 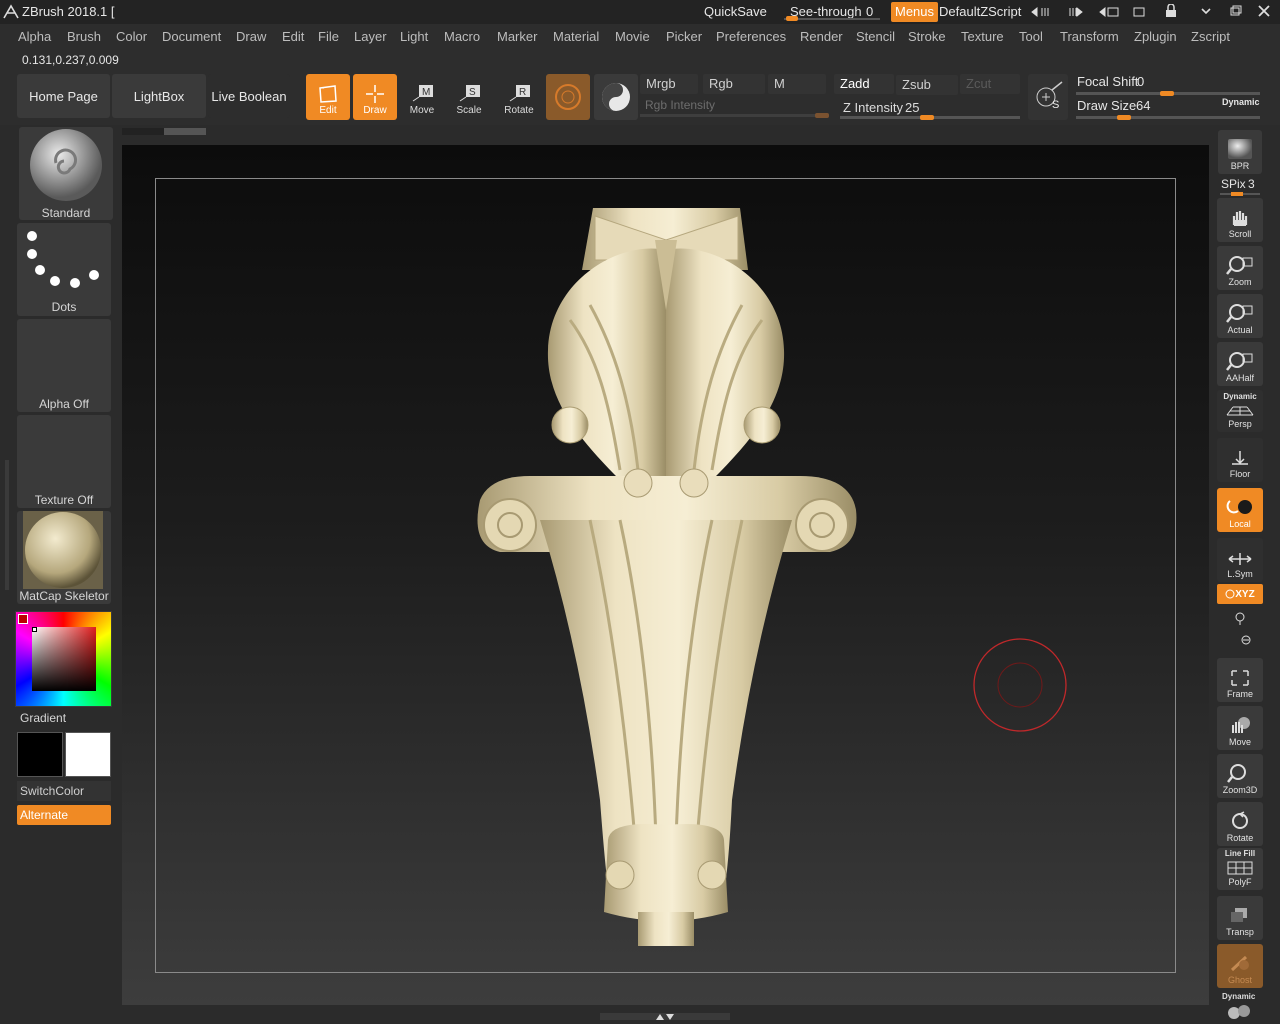 What do you see at coordinates (1240, 918) in the screenshot?
I see `transp-button: Transp` at bounding box center [1240, 918].